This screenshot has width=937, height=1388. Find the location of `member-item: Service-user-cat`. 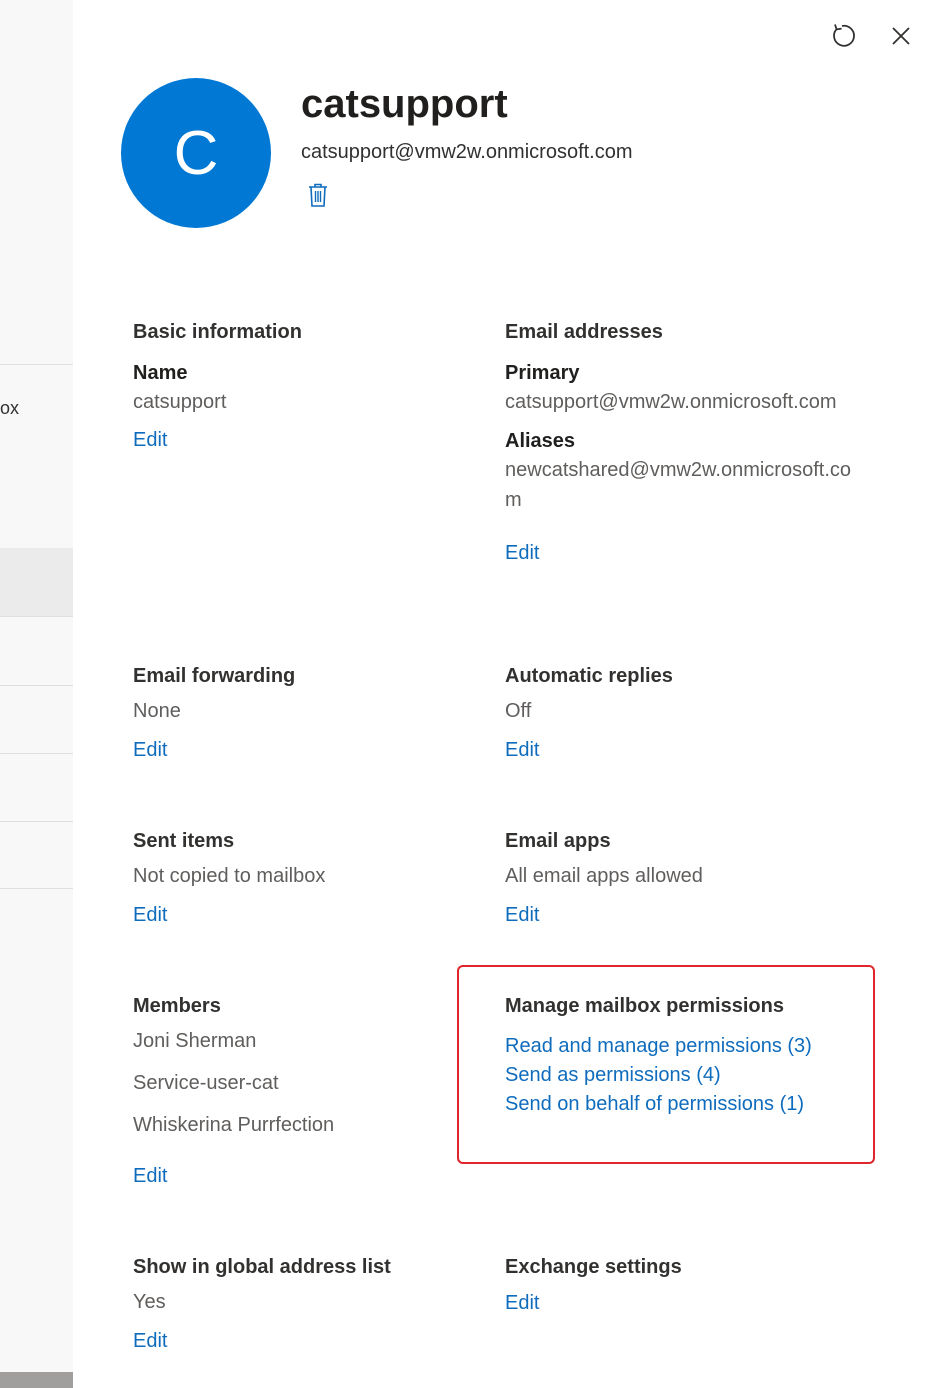

member-item: Service-user-cat is located at coordinates (206, 1083).